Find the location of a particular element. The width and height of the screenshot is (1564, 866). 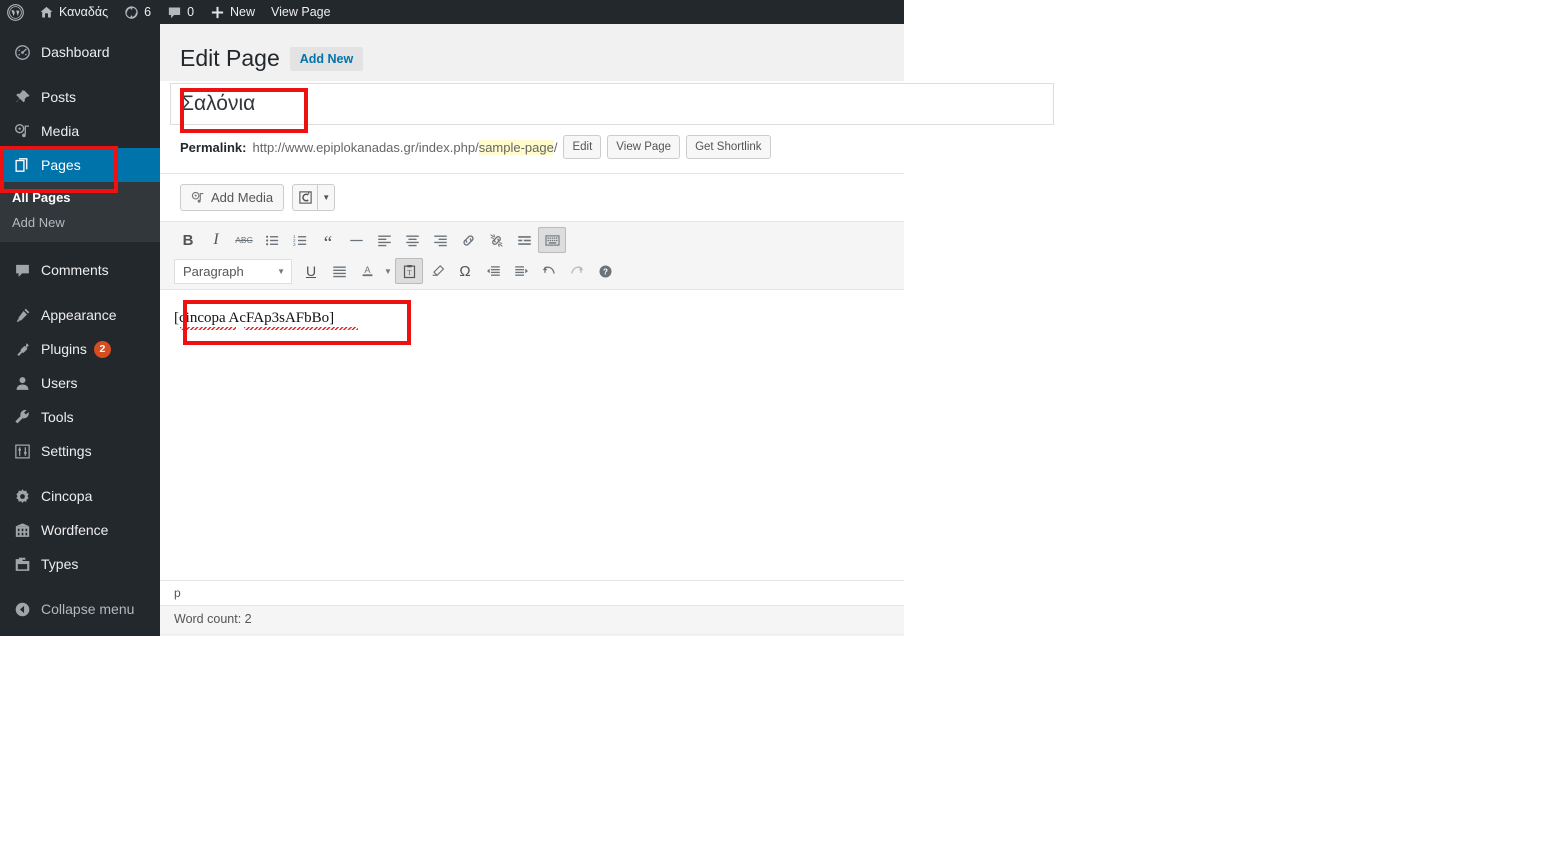

page-title-input is located at coordinates (612, 104).